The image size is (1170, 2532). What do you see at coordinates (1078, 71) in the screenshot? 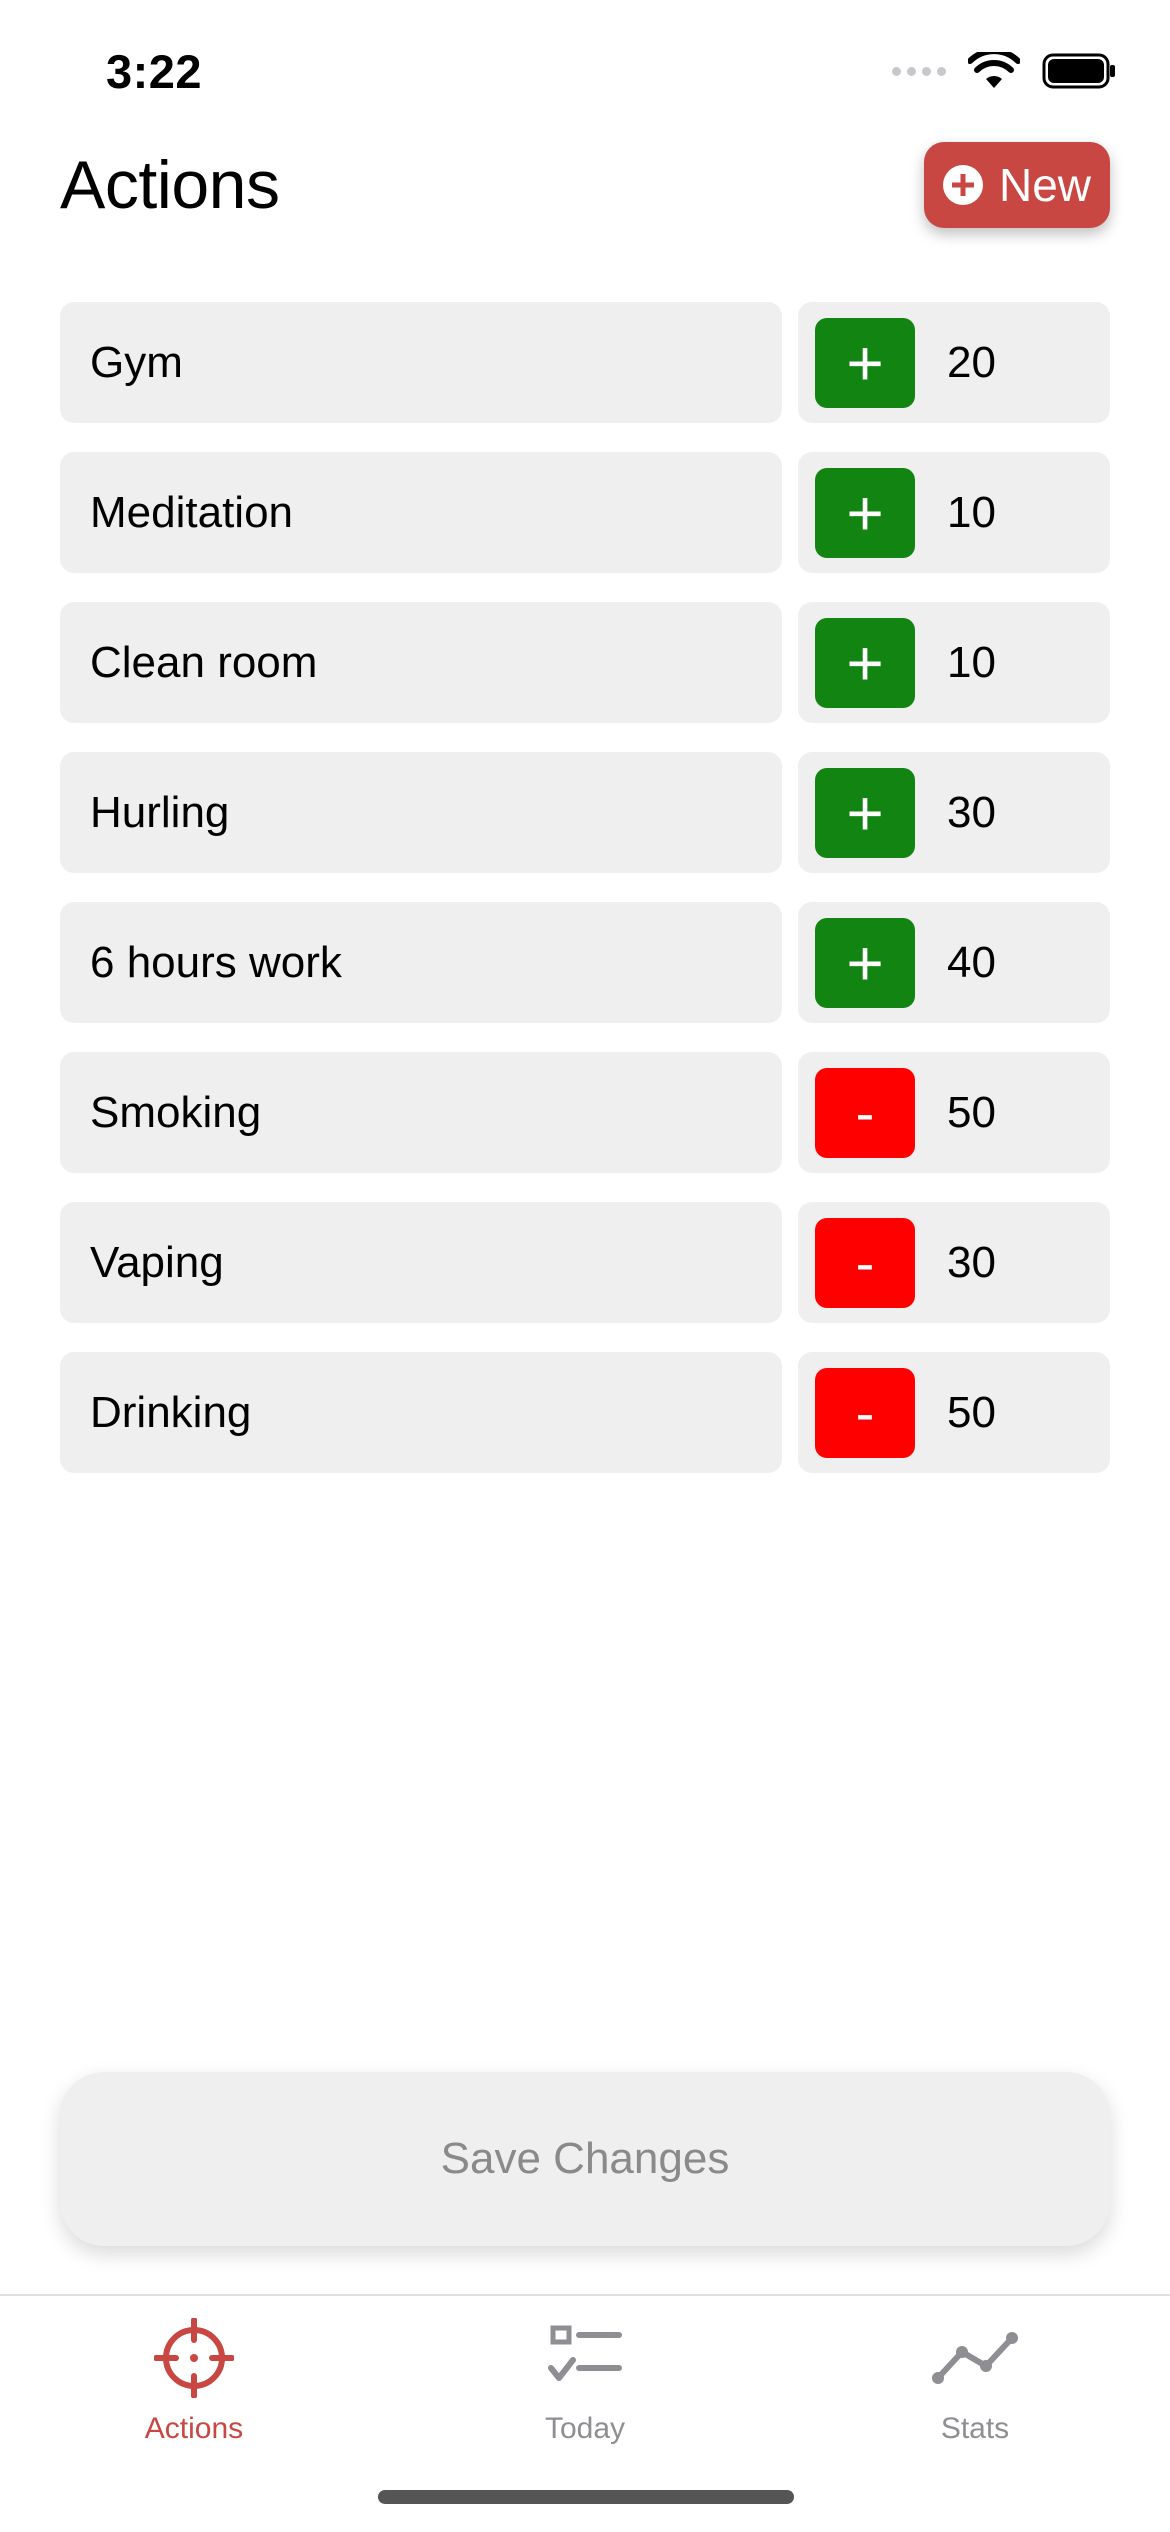
I see `battery-icon` at bounding box center [1078, 71].